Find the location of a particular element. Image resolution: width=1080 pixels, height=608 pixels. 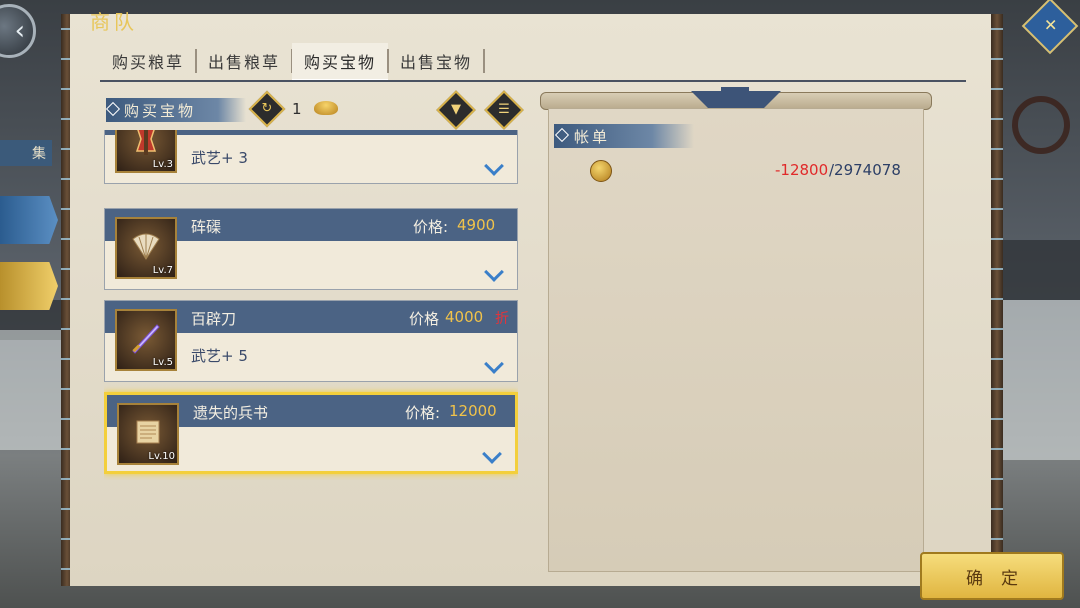

item-name: 百辟刀 is located at coordinates (214, 319).